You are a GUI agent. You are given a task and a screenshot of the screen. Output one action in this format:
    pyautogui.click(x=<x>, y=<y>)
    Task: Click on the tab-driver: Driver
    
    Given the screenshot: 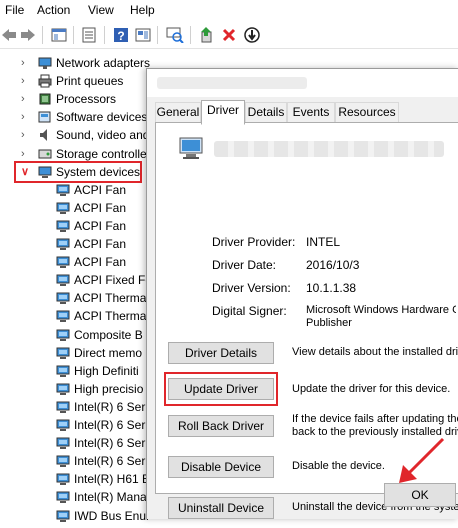 What is the action you would take?
    pyautogui.click(x=223, y=112)
    